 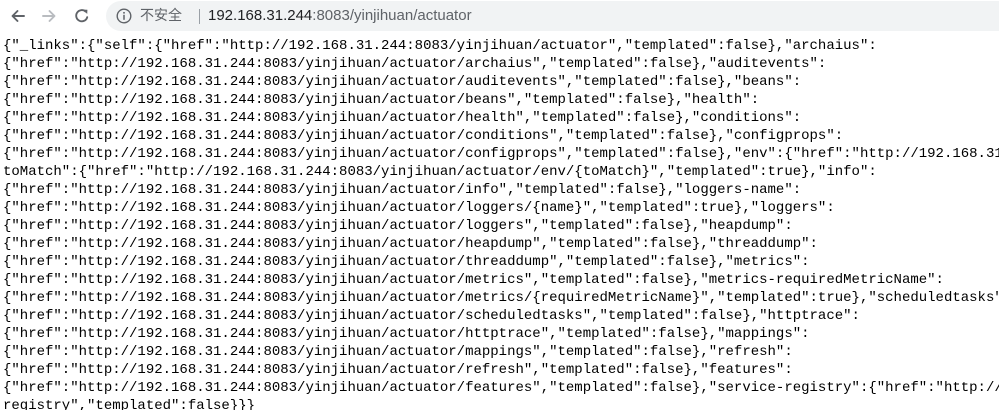 What do you see at coordinates (124, 16) in the screenshot?
I see `info-icon` at bounding box center [124, 16].